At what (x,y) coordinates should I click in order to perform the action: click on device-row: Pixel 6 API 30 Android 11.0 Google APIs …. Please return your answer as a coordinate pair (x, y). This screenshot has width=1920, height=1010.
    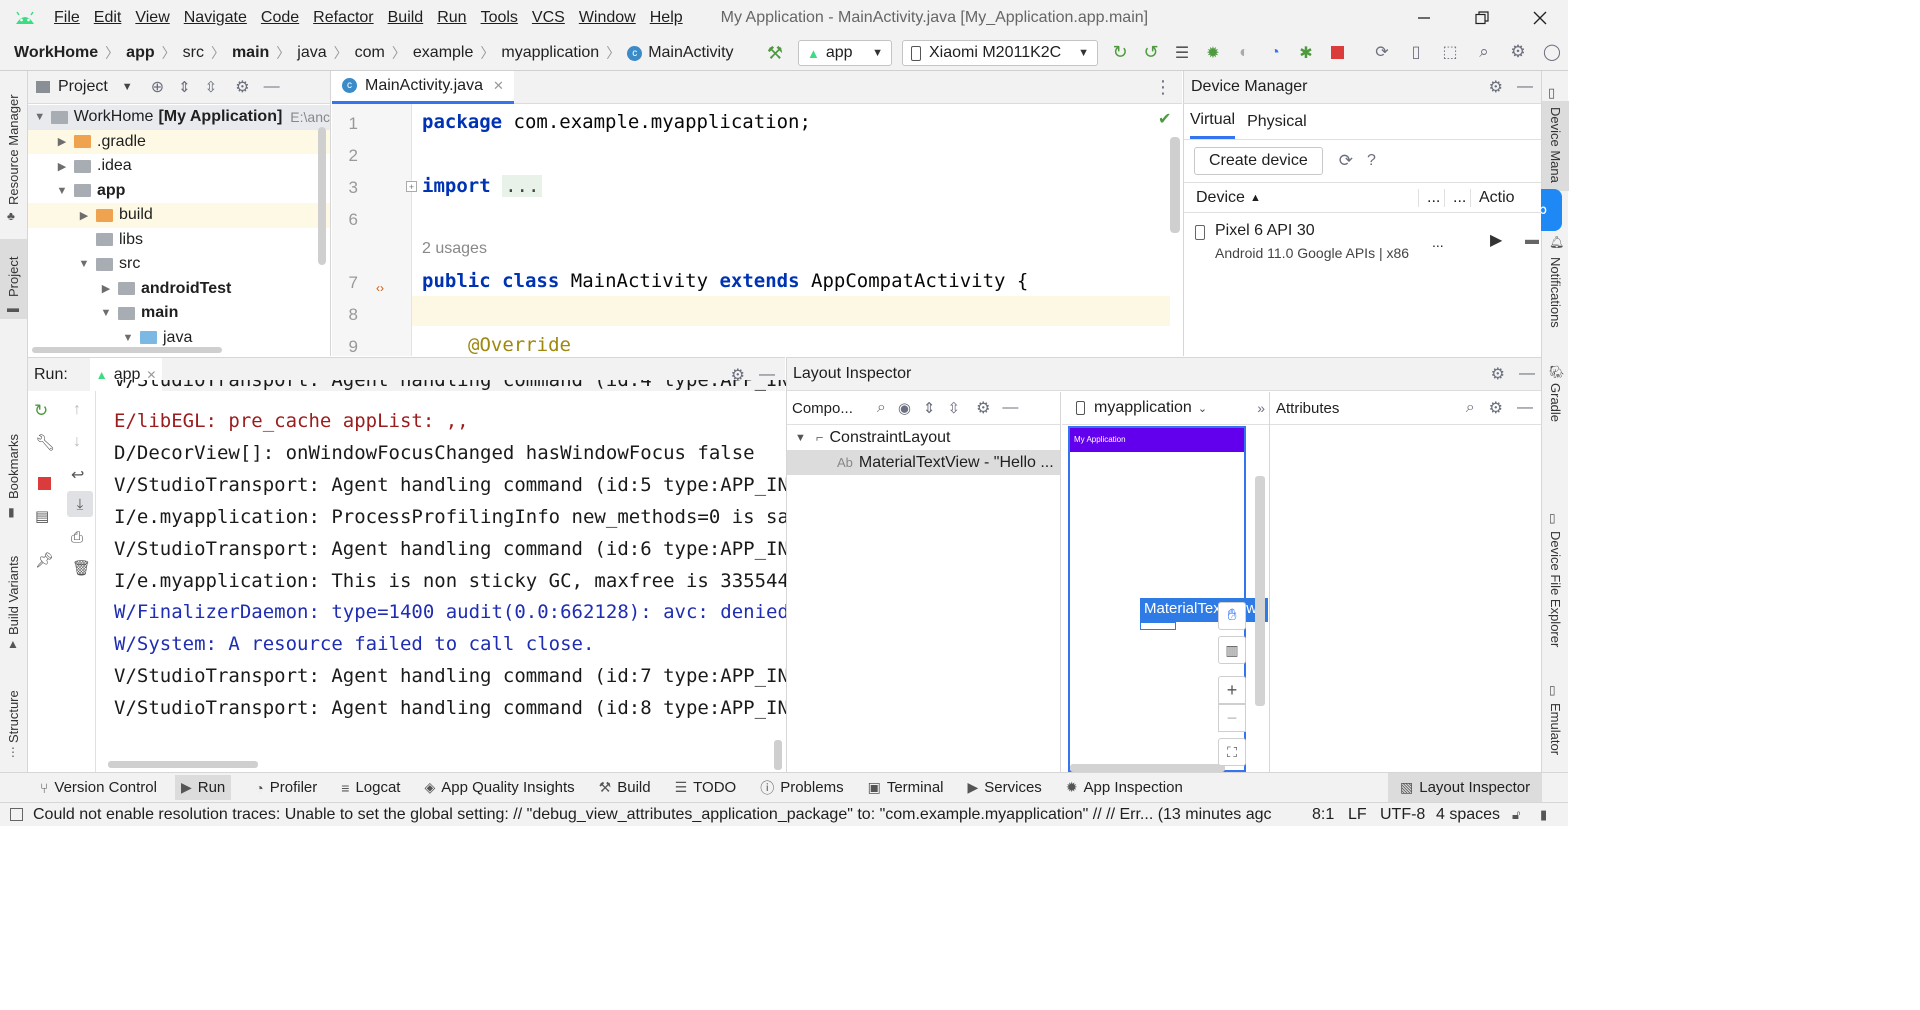
    Looking at the image, I should click on (1363, 242).